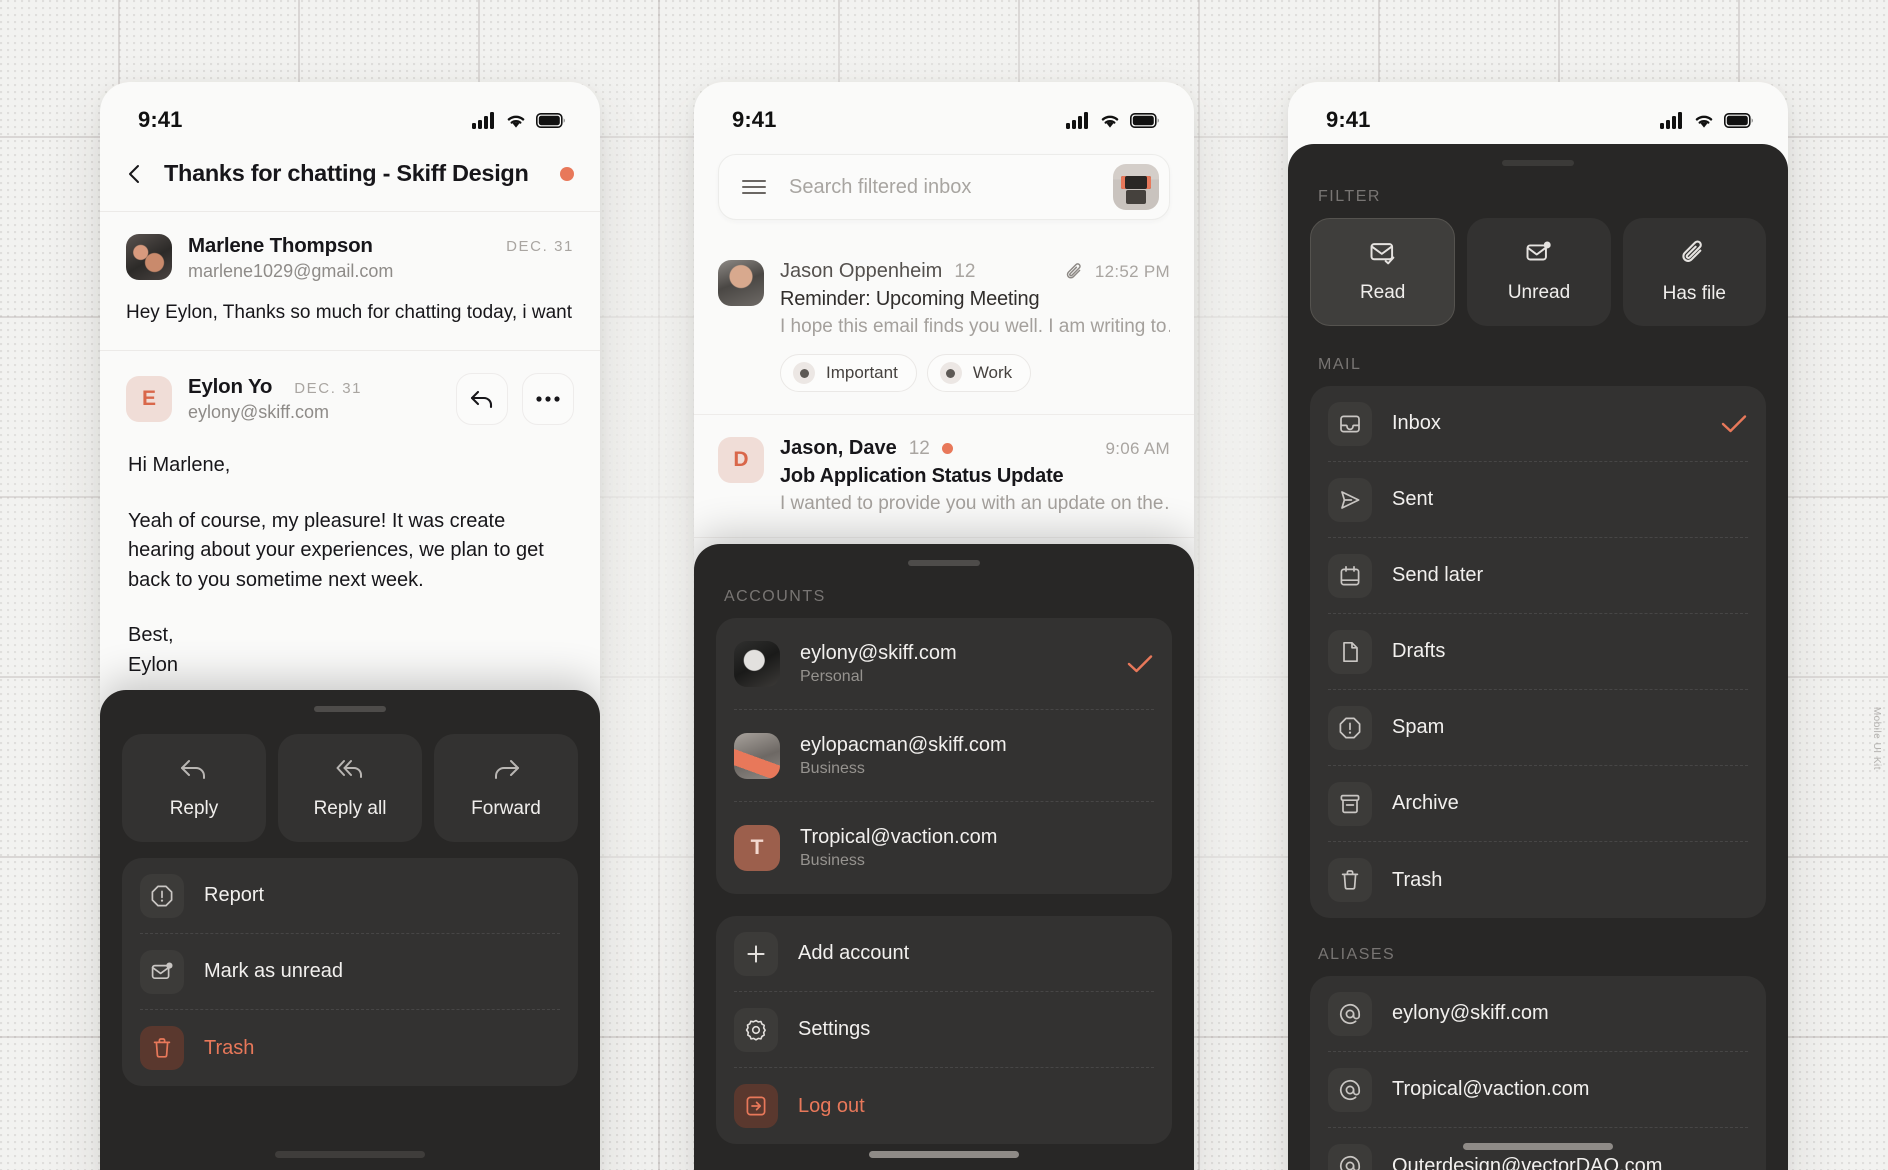 This screenshot has height=1170, width=1888. I want to click on folder-label: Inbox, so click(1416, 423).